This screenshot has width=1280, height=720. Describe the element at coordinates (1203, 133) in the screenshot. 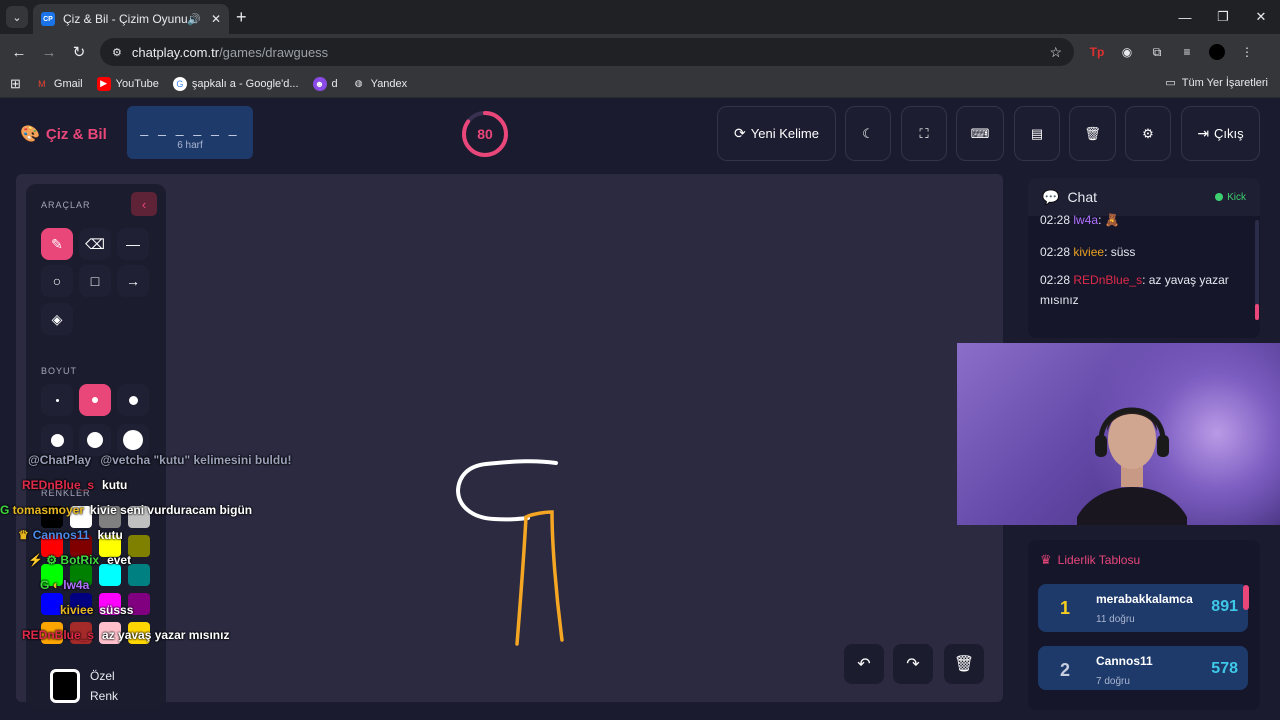

I see `logout-icon: ⇥` at that location.